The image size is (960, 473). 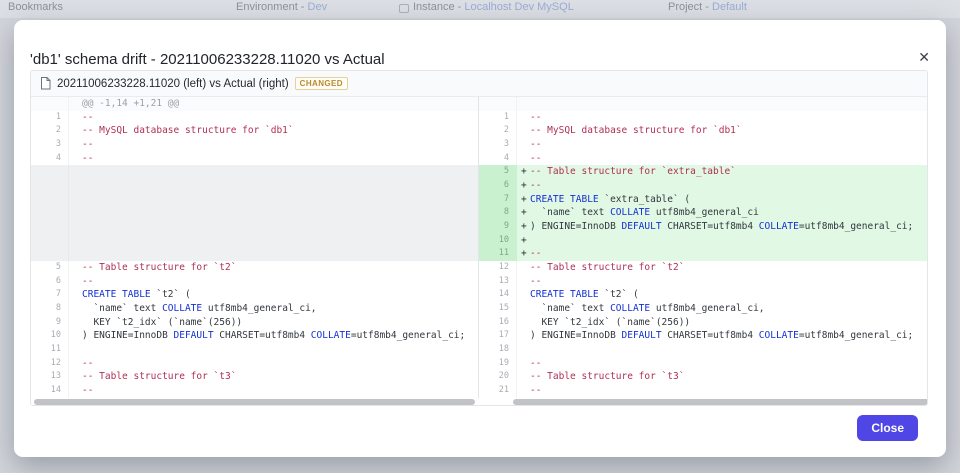 What do you see at coordinates (50, 350) in the screenshot?
I see `line-number: 11` at bounding box center [50, 350].